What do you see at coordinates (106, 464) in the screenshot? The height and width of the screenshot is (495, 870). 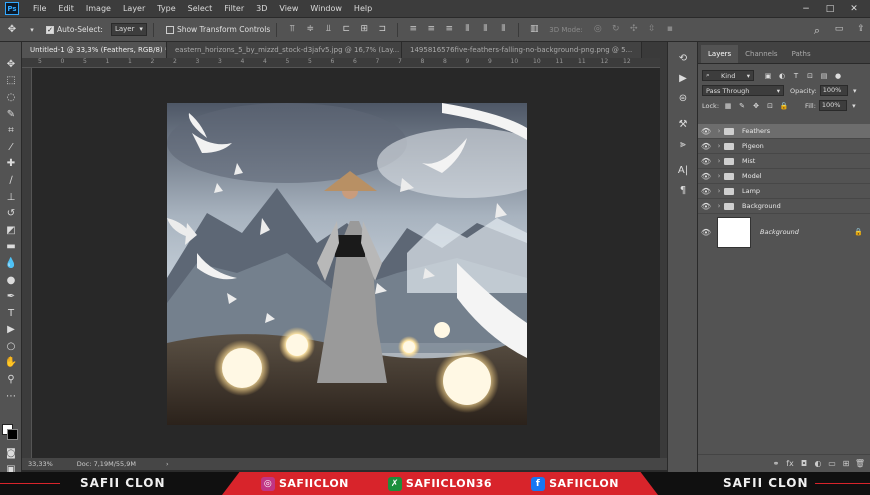 I see `doc-size: Doc: 7,19M/55,9M` at bounding box center [106, 464].